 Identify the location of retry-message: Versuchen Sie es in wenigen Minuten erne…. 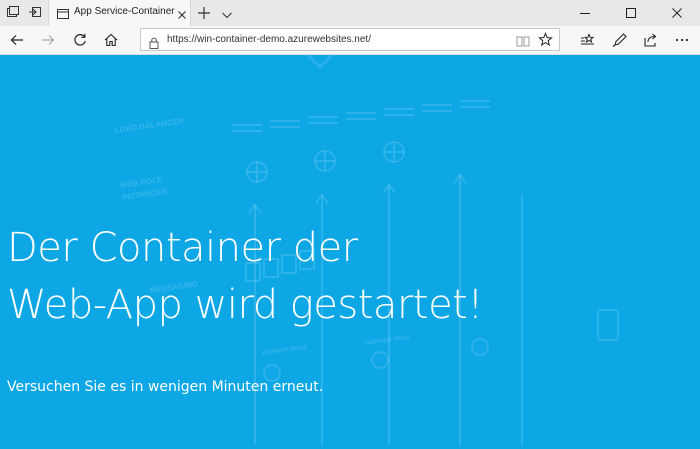
(165, 387).